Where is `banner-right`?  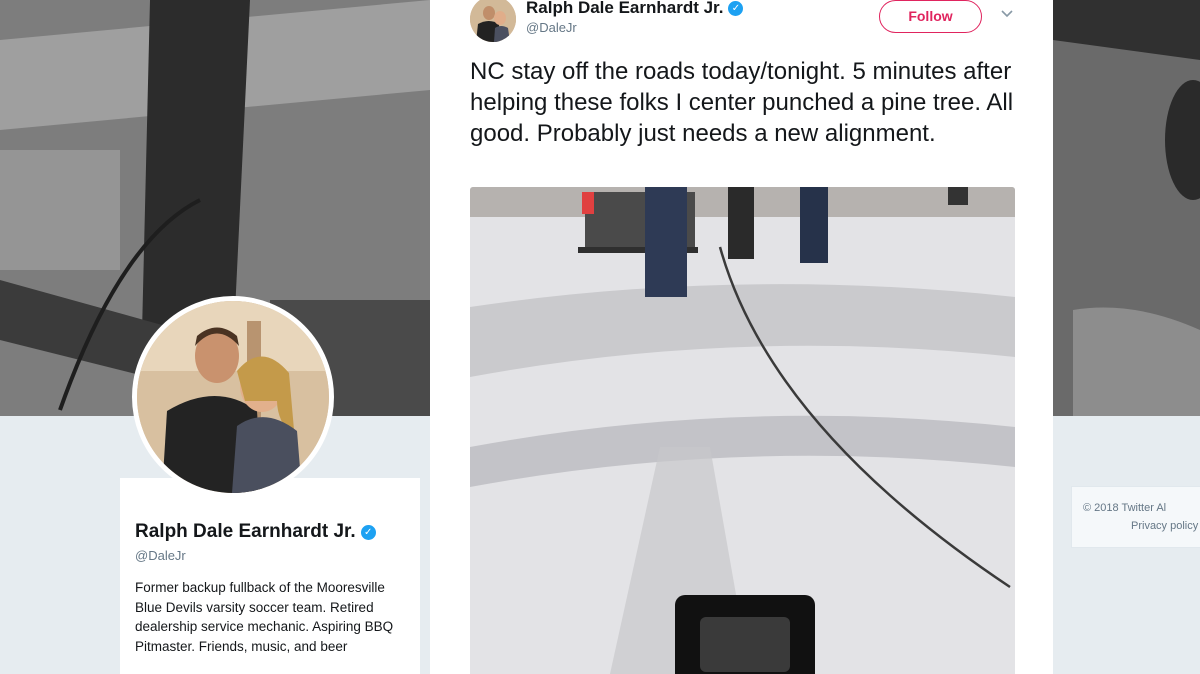 banner-right is located at coordinates (1126, 208).